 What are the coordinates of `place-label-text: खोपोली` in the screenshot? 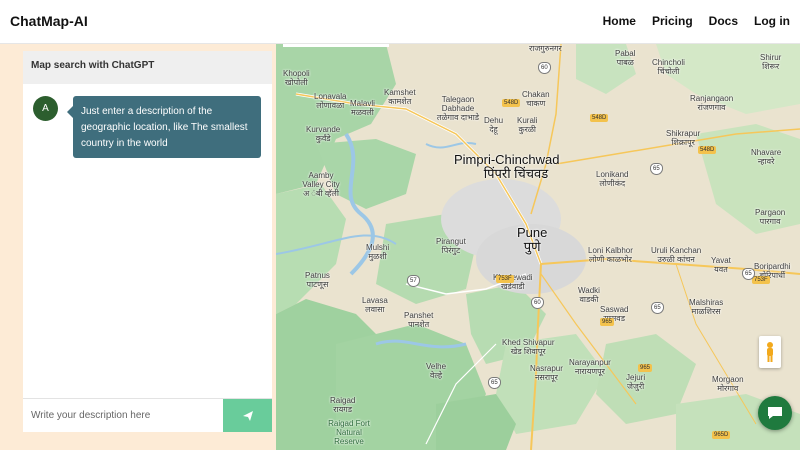 It's located at (296, 82).